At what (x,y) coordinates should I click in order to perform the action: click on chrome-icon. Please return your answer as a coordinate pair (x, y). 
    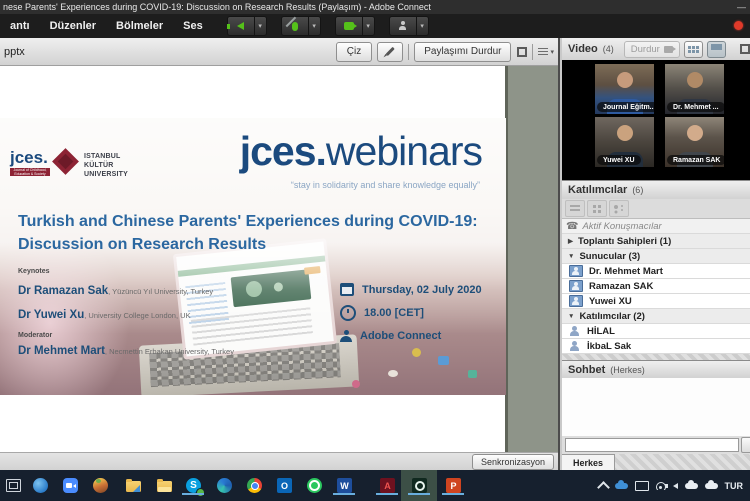
    Looking at the image, I should click on (254, 485).